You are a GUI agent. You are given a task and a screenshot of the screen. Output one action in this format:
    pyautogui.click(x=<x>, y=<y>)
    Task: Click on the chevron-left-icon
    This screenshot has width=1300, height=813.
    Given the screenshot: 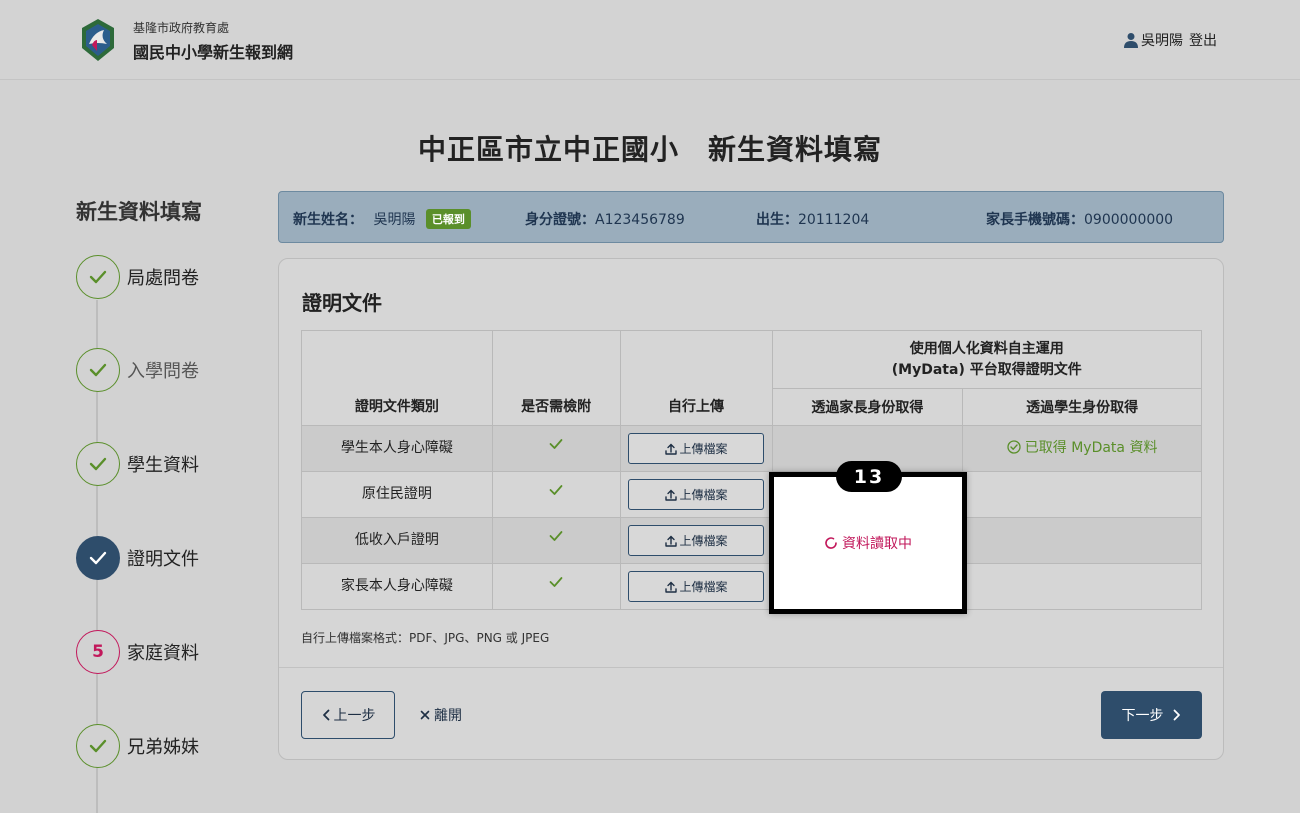 What is the action you would take?
    pyautogui.click(x=325, y=715)
    